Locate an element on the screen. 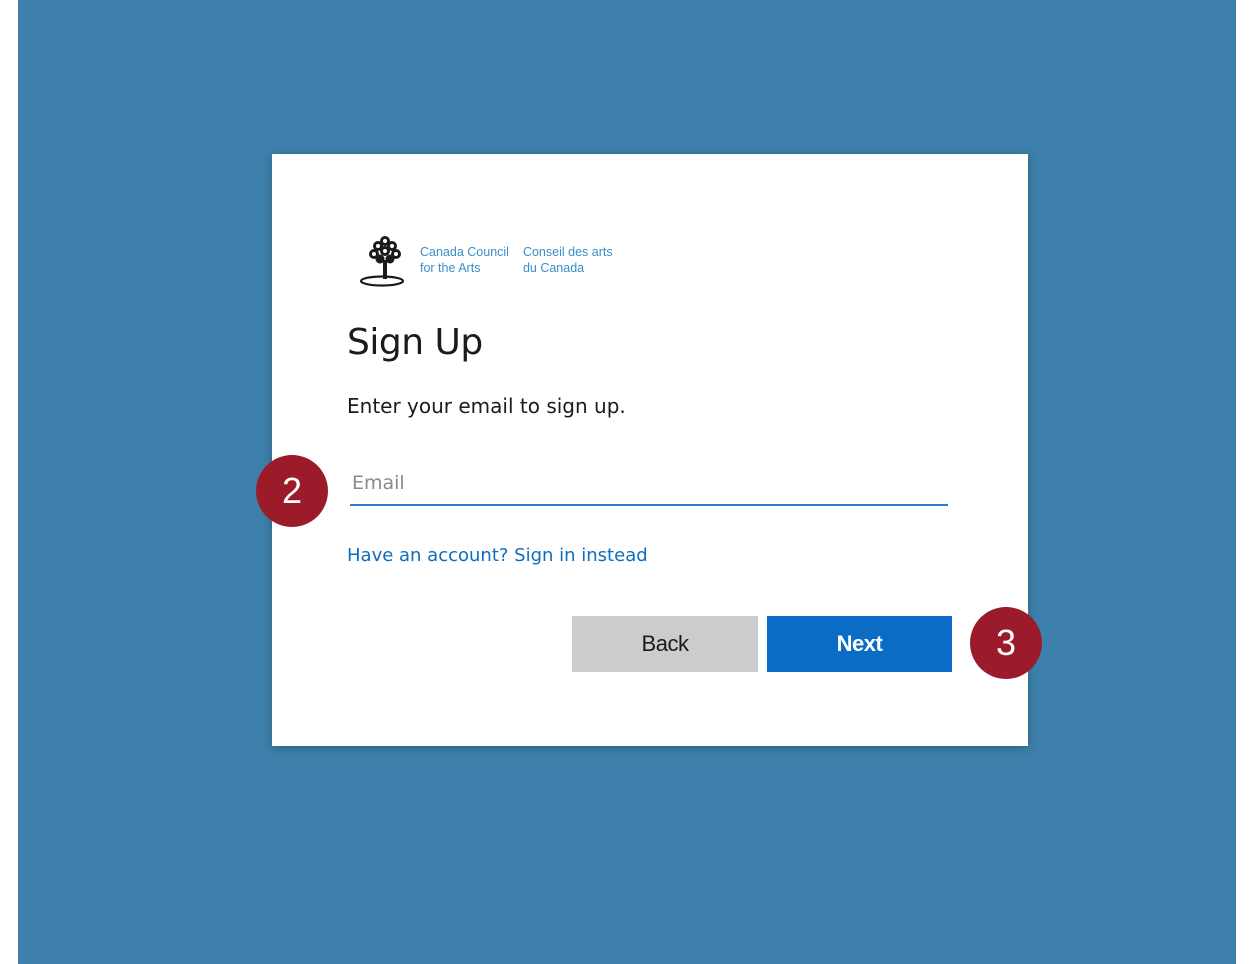  page-subtitle: Enter your email to sign up. is located at coordinates (486, 406).